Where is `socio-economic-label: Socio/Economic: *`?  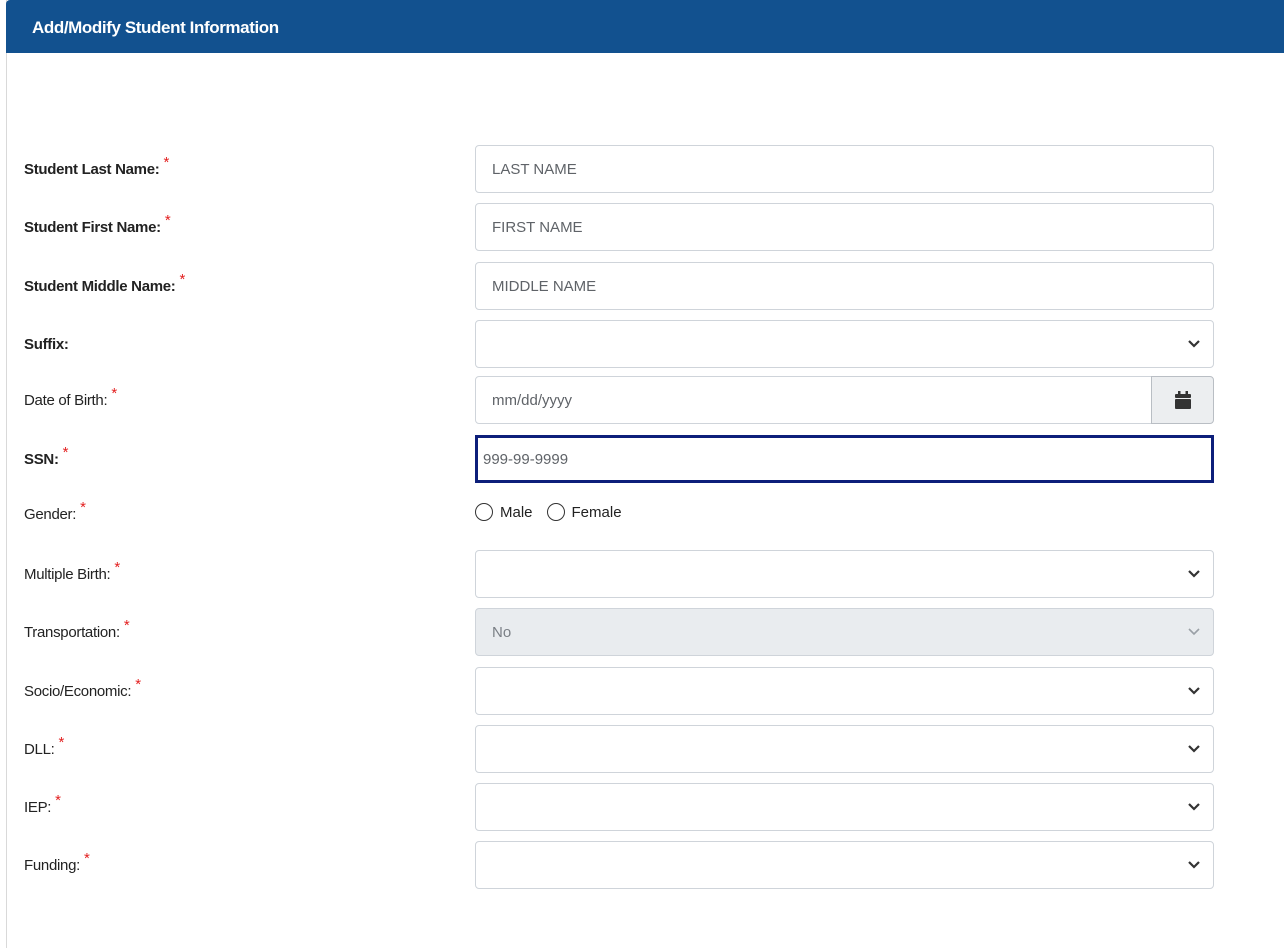 socio-economic-label: Socio/Economic: * is located at coordinates (82, 687).